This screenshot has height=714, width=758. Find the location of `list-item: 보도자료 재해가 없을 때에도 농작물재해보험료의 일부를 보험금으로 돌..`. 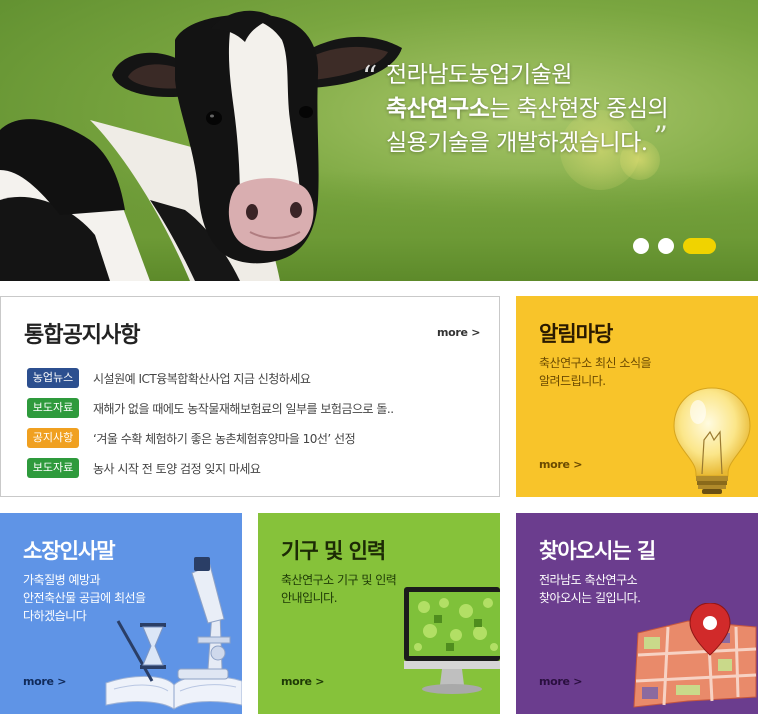

list-item: 보도자료 재해가 없을 때에도 농작물재해보험료의 일부를 보험금으로 돌.. is located at coordinates (210, 408).